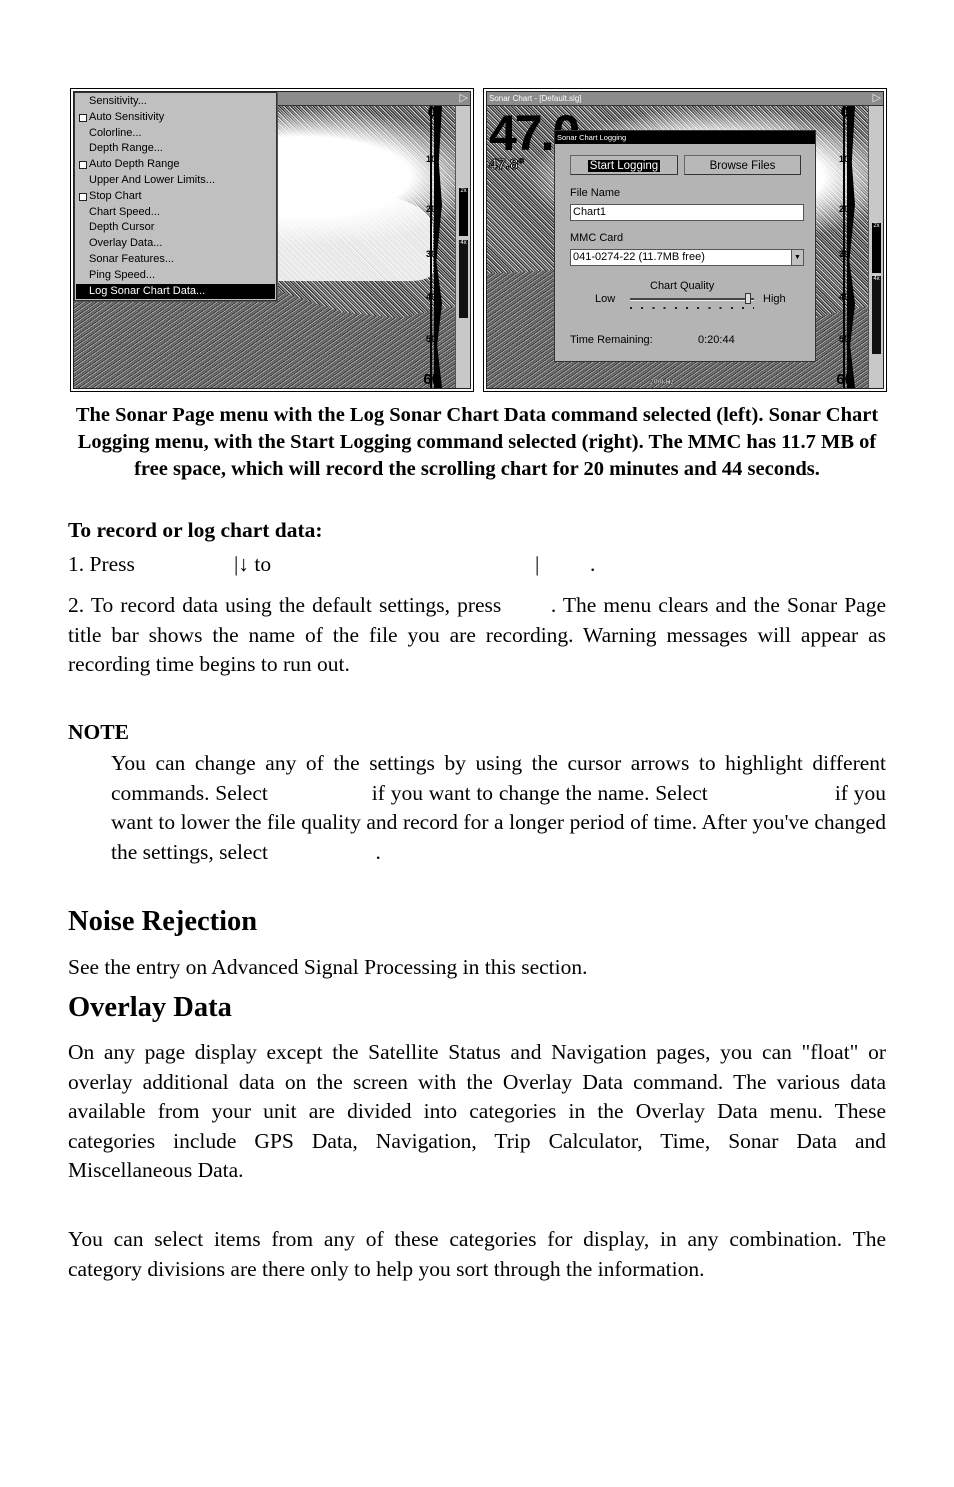  I want to click on note-heading: NOTE, so click(98, 732).